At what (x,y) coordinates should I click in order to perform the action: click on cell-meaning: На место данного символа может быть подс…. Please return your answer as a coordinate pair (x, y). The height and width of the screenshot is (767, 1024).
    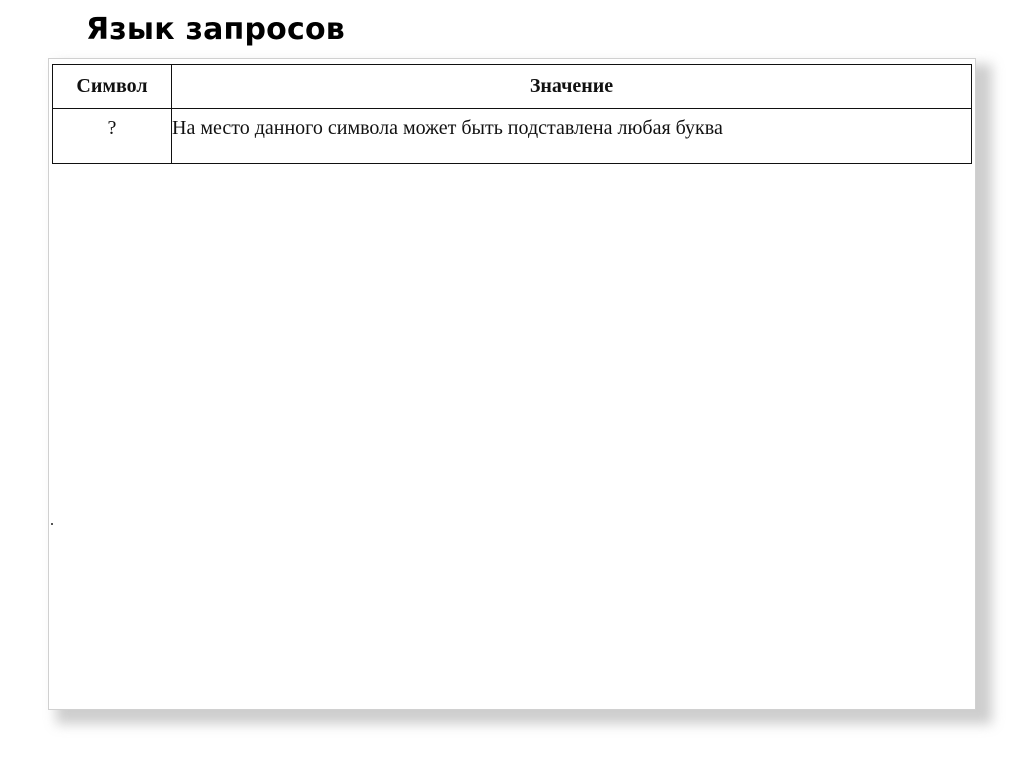
    Looking at the image, I should click on (571, 136).